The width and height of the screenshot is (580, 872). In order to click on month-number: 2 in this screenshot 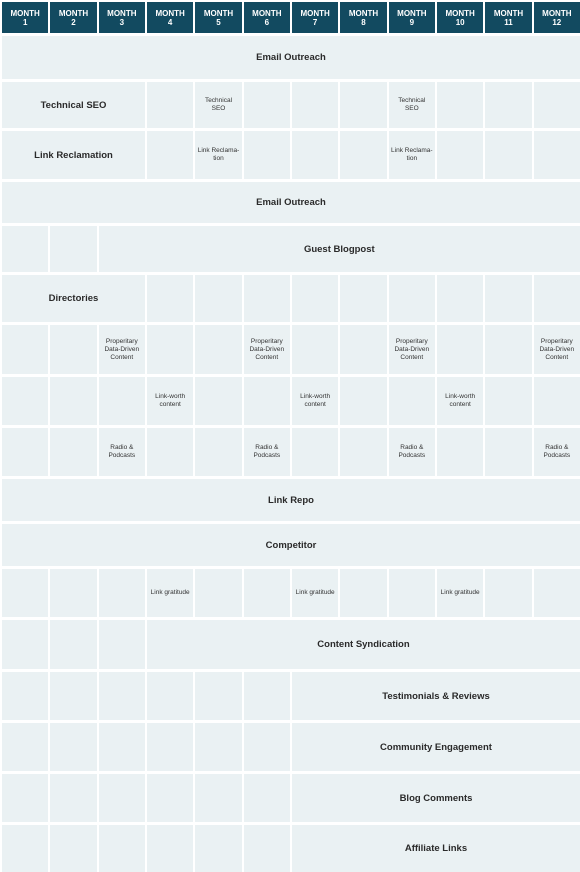, I will do `click(73, 22)`.